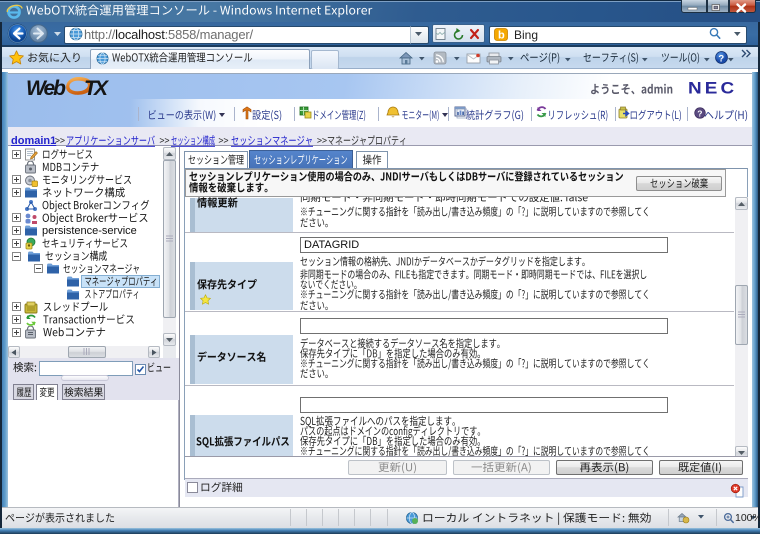 The image size is (760, 534). What do you see at coordinates (501, 36) in the screenshot?
I see `svg-text: b` at bounding box center [501, 36].